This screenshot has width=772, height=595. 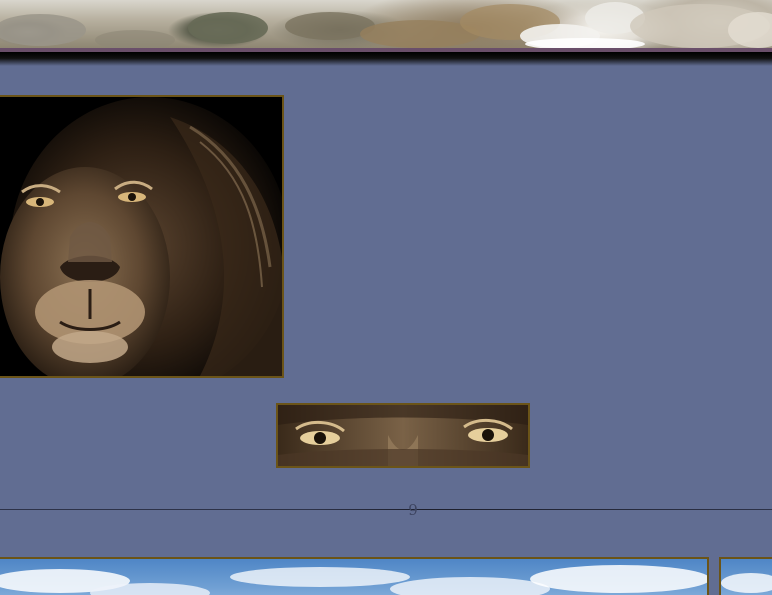 I want to click on lion-eyes-photo, so click(x=403, y=435).